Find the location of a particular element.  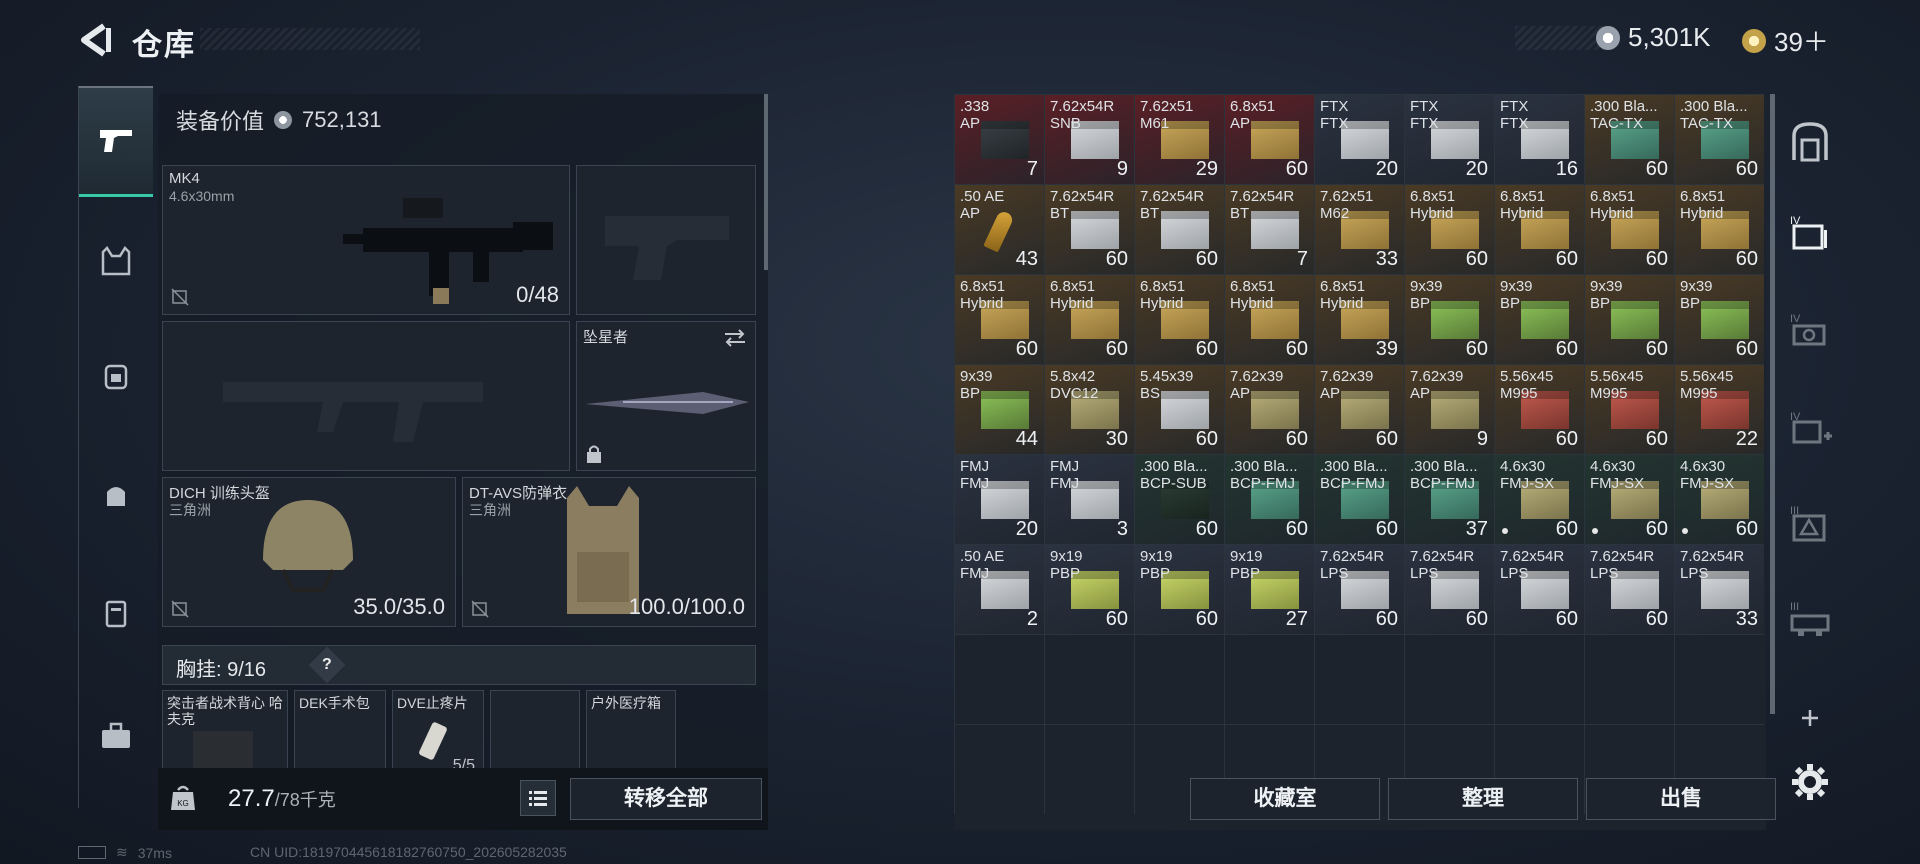

ammo-item: FMJ FMJ 3 is located at coordinates (1089, 499).